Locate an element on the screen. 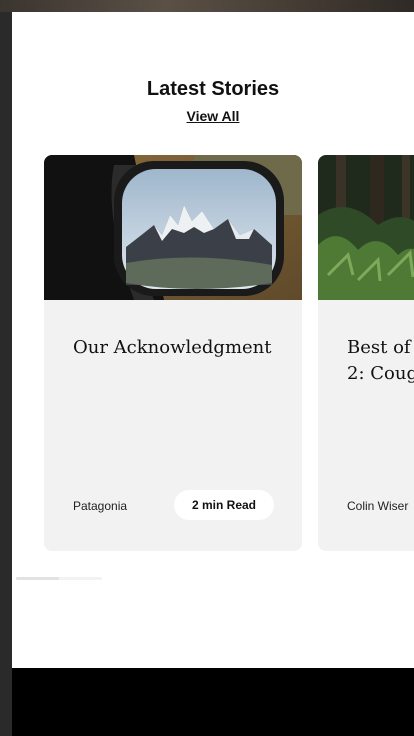 The height and width of the screenshot is (736, 414). story-title: Our Acknowledgment is located at coordinates (172, 347).